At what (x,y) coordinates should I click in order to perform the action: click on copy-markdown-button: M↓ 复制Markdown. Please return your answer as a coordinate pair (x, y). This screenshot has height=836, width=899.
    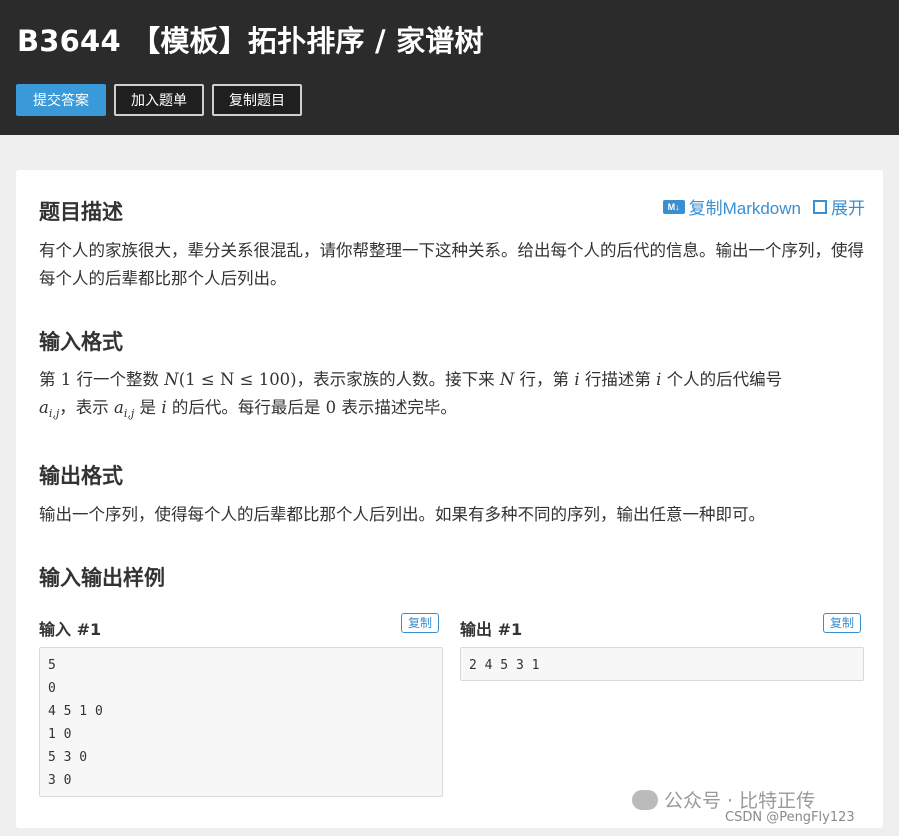
    Looking at the image, I should click on (731, 206).